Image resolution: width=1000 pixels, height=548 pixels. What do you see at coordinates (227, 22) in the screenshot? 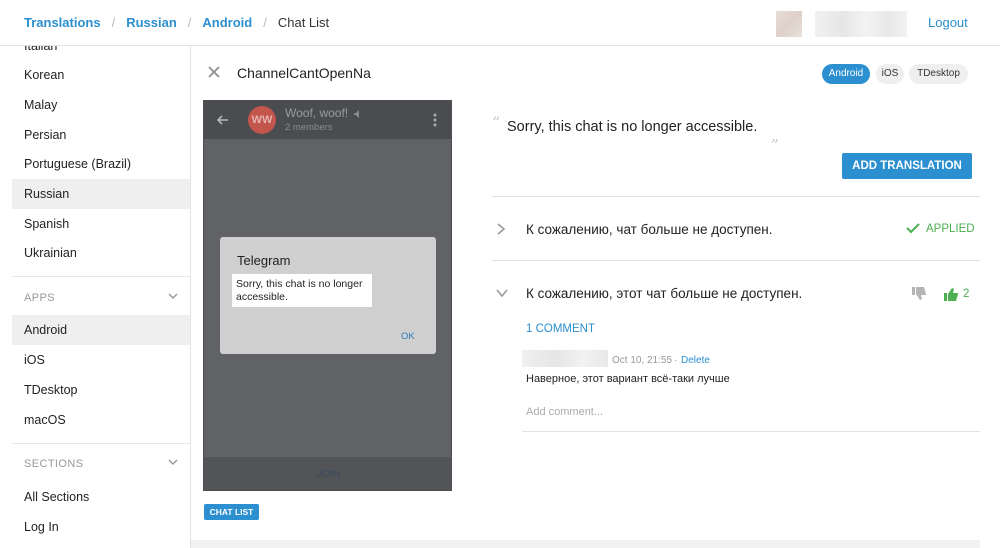
I see `breadcrumb-android: Android` at bounding box center [227, 22].